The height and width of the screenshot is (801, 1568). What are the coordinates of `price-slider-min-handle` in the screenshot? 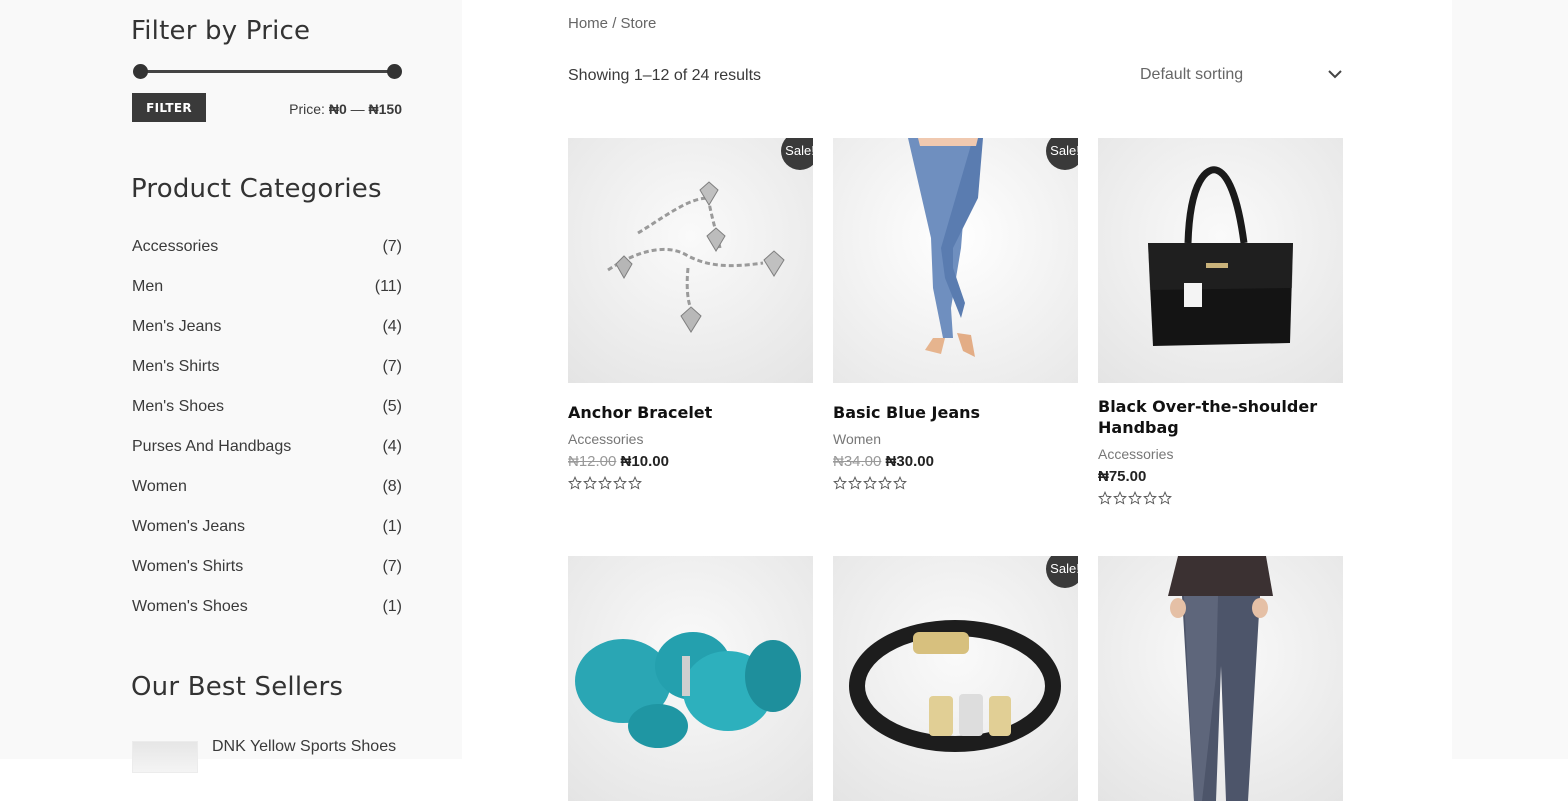 It's located at (140, 71).